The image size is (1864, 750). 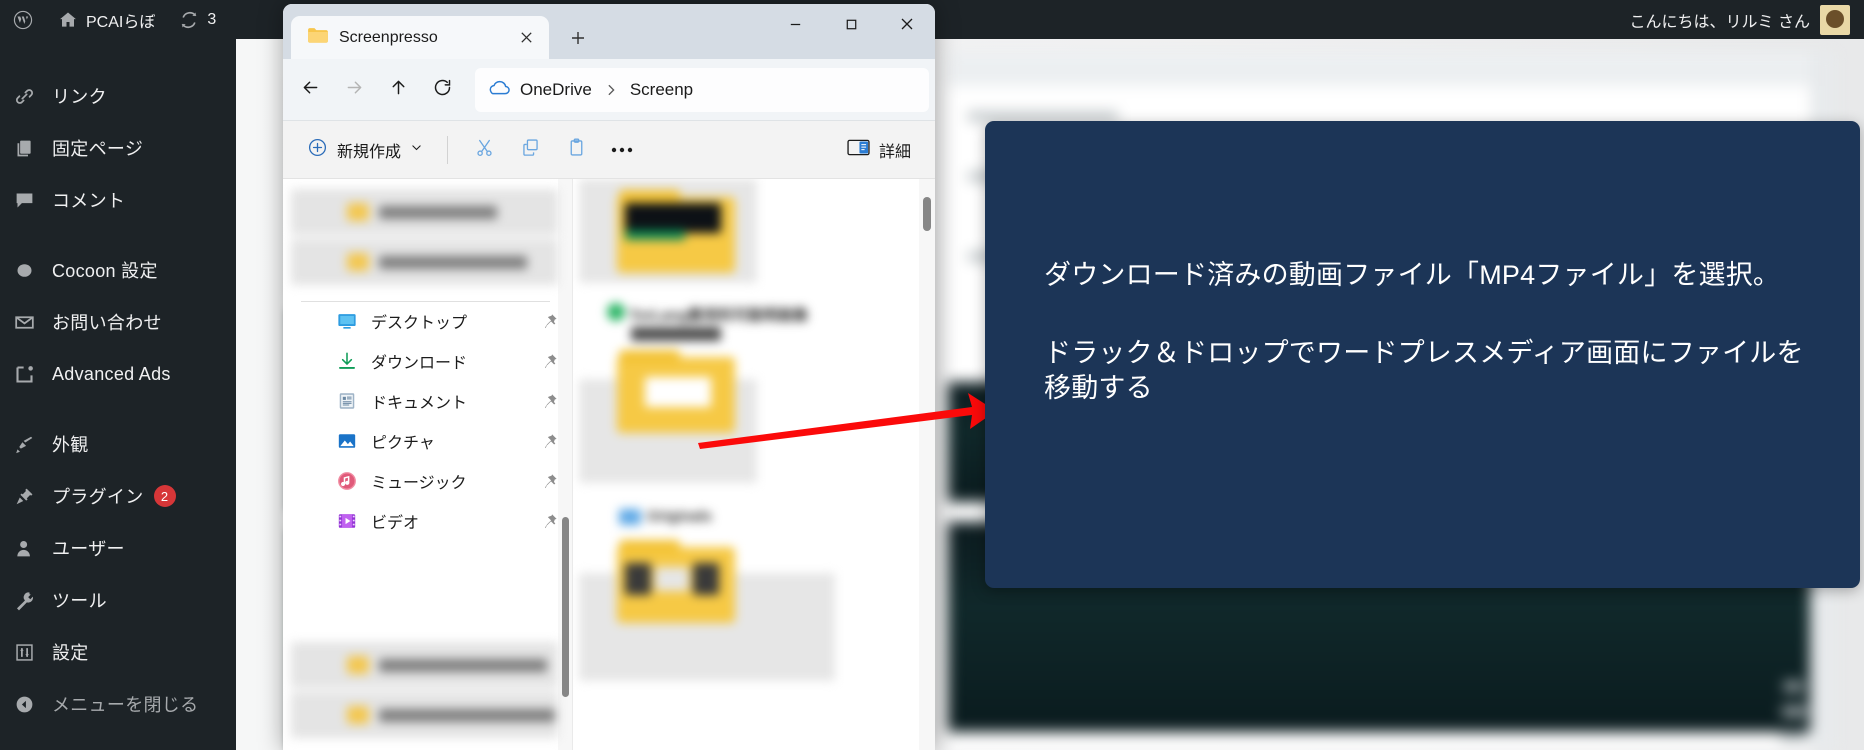 I want to click on file-list-blurred-content: TorLang素用利可能明画像 Originals, so click(x=754, y=464).